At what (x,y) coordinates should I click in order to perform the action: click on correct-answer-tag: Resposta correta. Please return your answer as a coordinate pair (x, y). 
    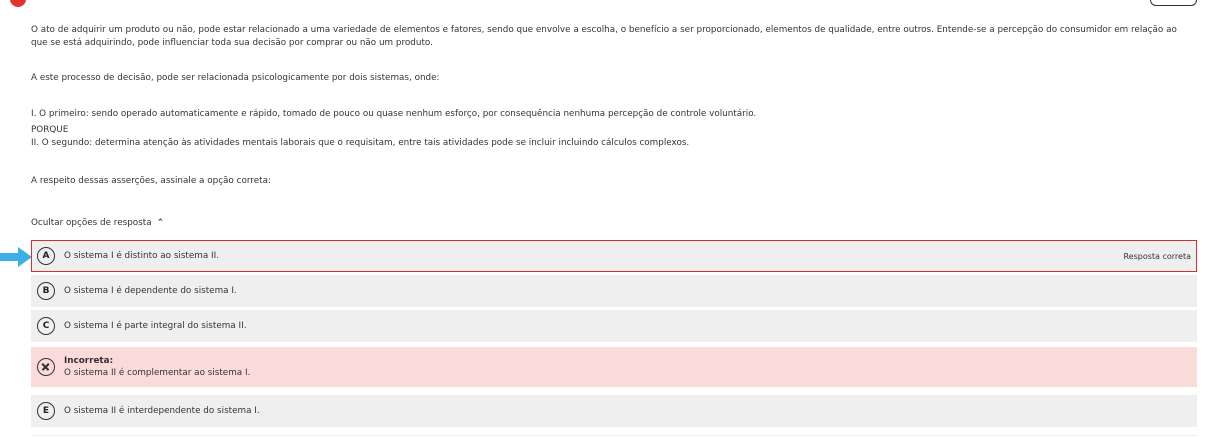
    Looking at the image, I should click on (1157, 256).